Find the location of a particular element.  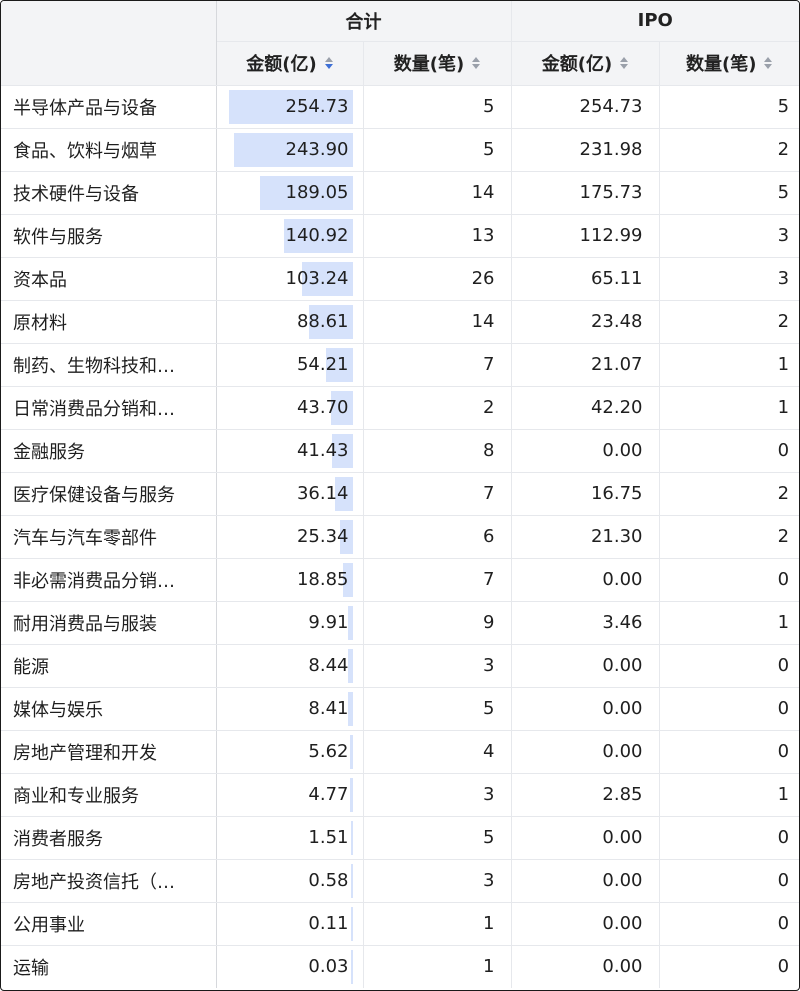

total-amount-value: 140.92 is located at coordinates (317, 235).